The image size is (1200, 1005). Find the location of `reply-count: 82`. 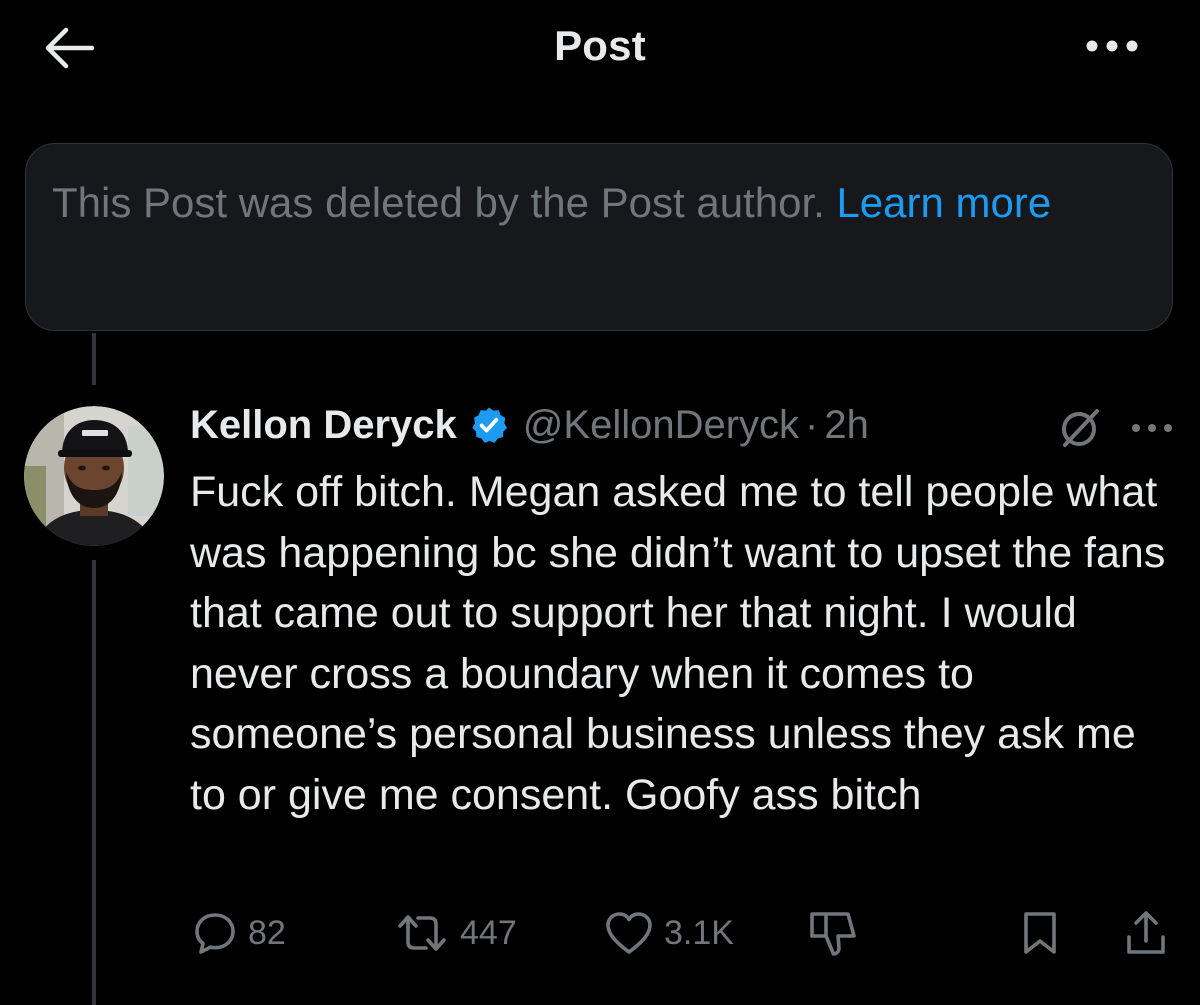

reply-count: 82 is located at coordinates (267, 932).